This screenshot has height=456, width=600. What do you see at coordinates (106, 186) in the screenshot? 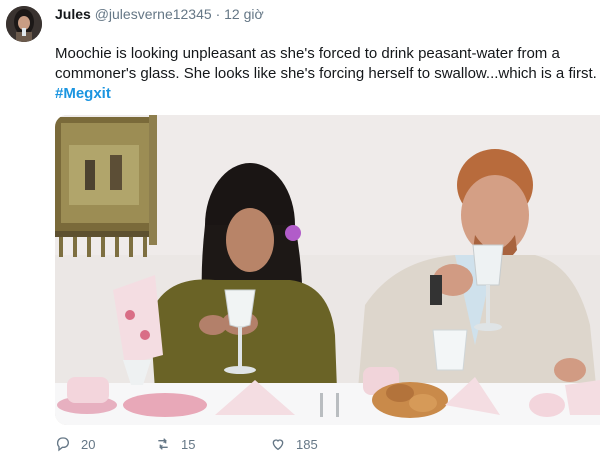
I see `tapestry-artwork` at bounding box center [106, 186].